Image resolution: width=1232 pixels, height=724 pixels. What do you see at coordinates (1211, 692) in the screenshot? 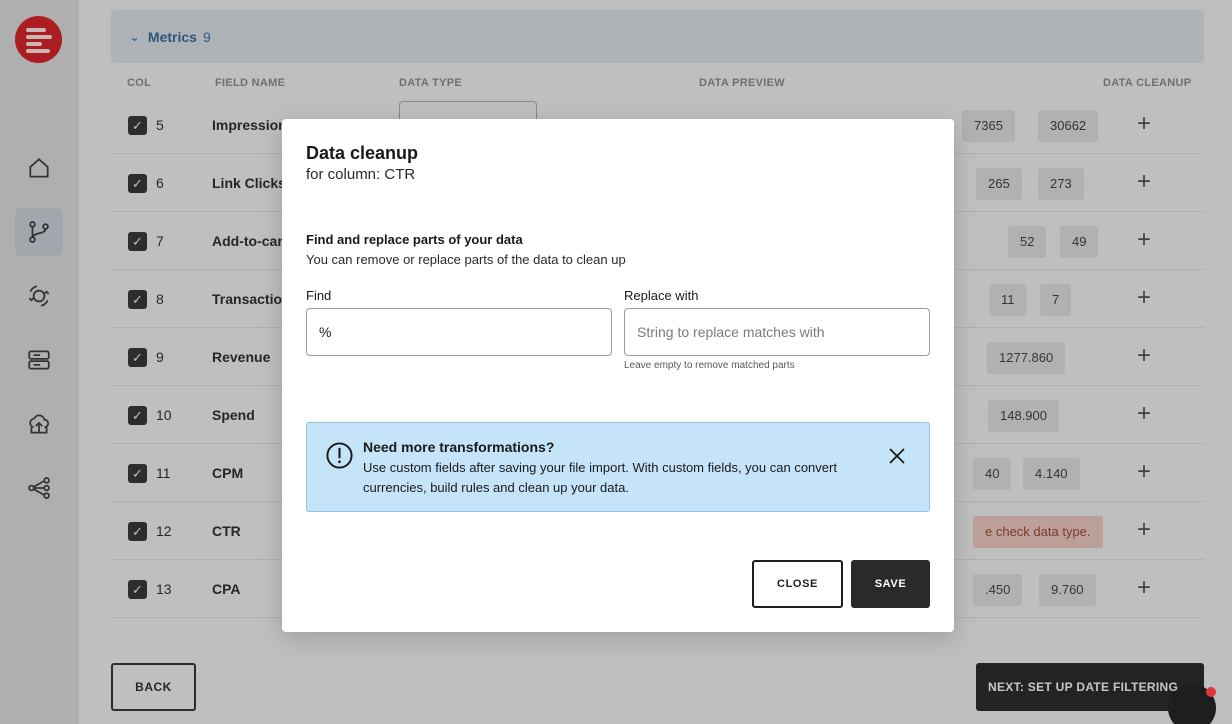
I see `chat-notification-badge` at bounding box center [1211, 692].